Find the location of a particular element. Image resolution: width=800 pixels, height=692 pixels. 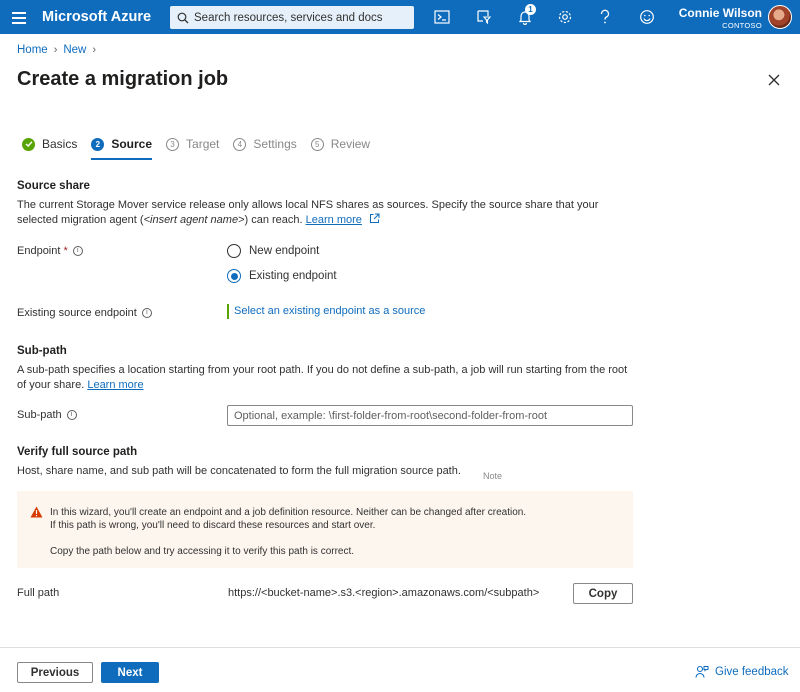

tab-settings: 4 Settings is located at coordinates (265, 146).